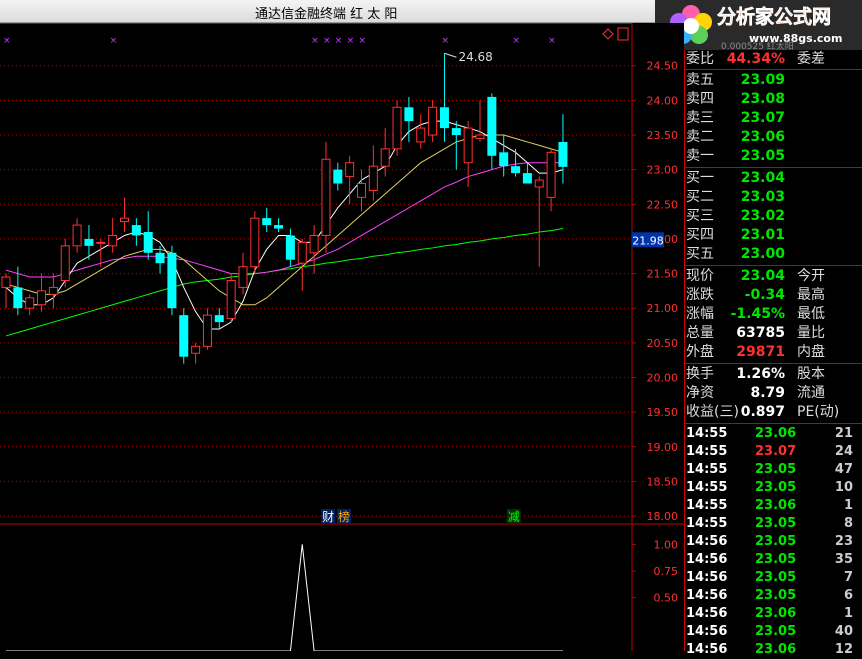  I want to click on stat-label: 外盘, so click(700, 352).